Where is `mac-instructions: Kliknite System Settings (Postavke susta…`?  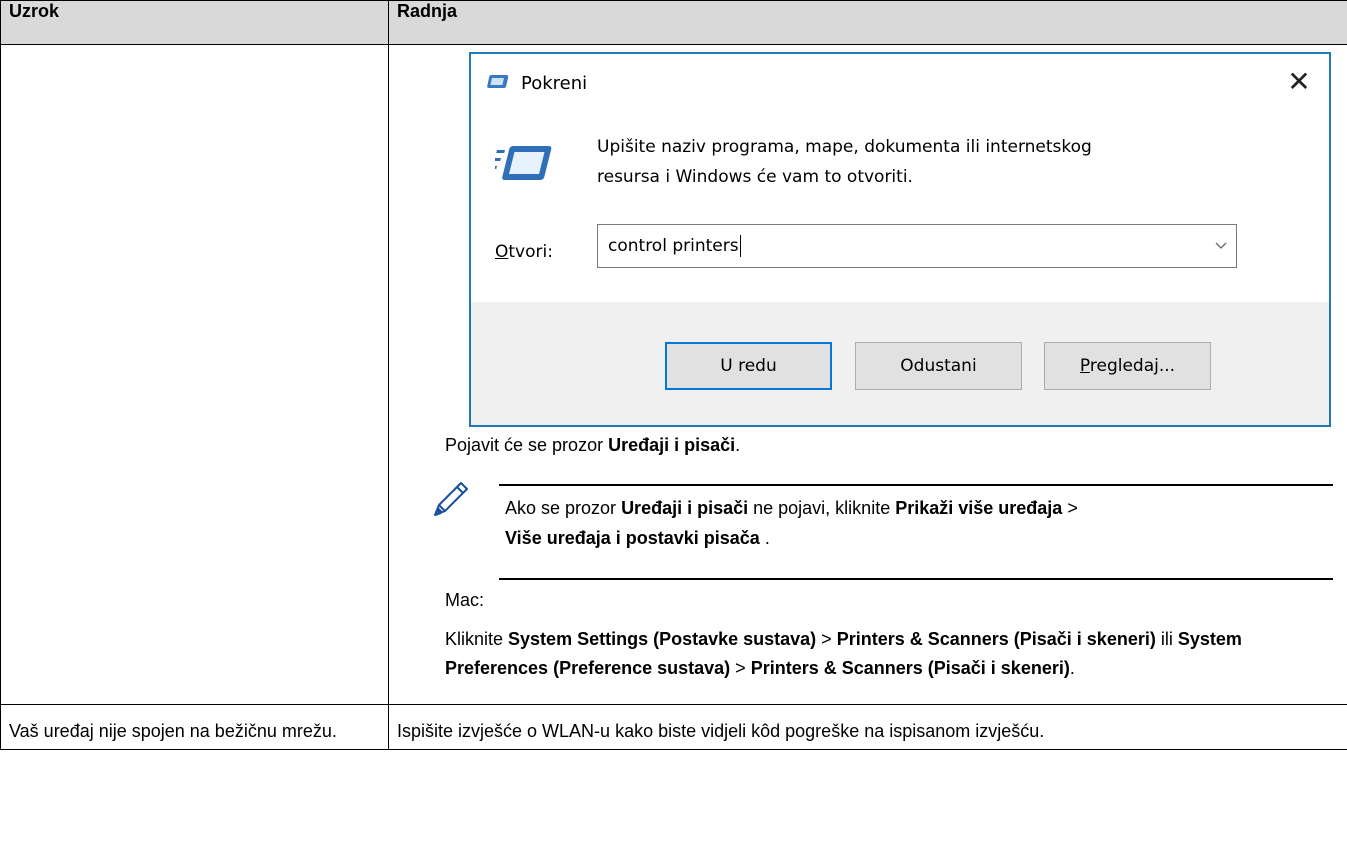
mac-instructions: Kliknite System Settings (Postavke susta… is located at coordinates (893, 654).